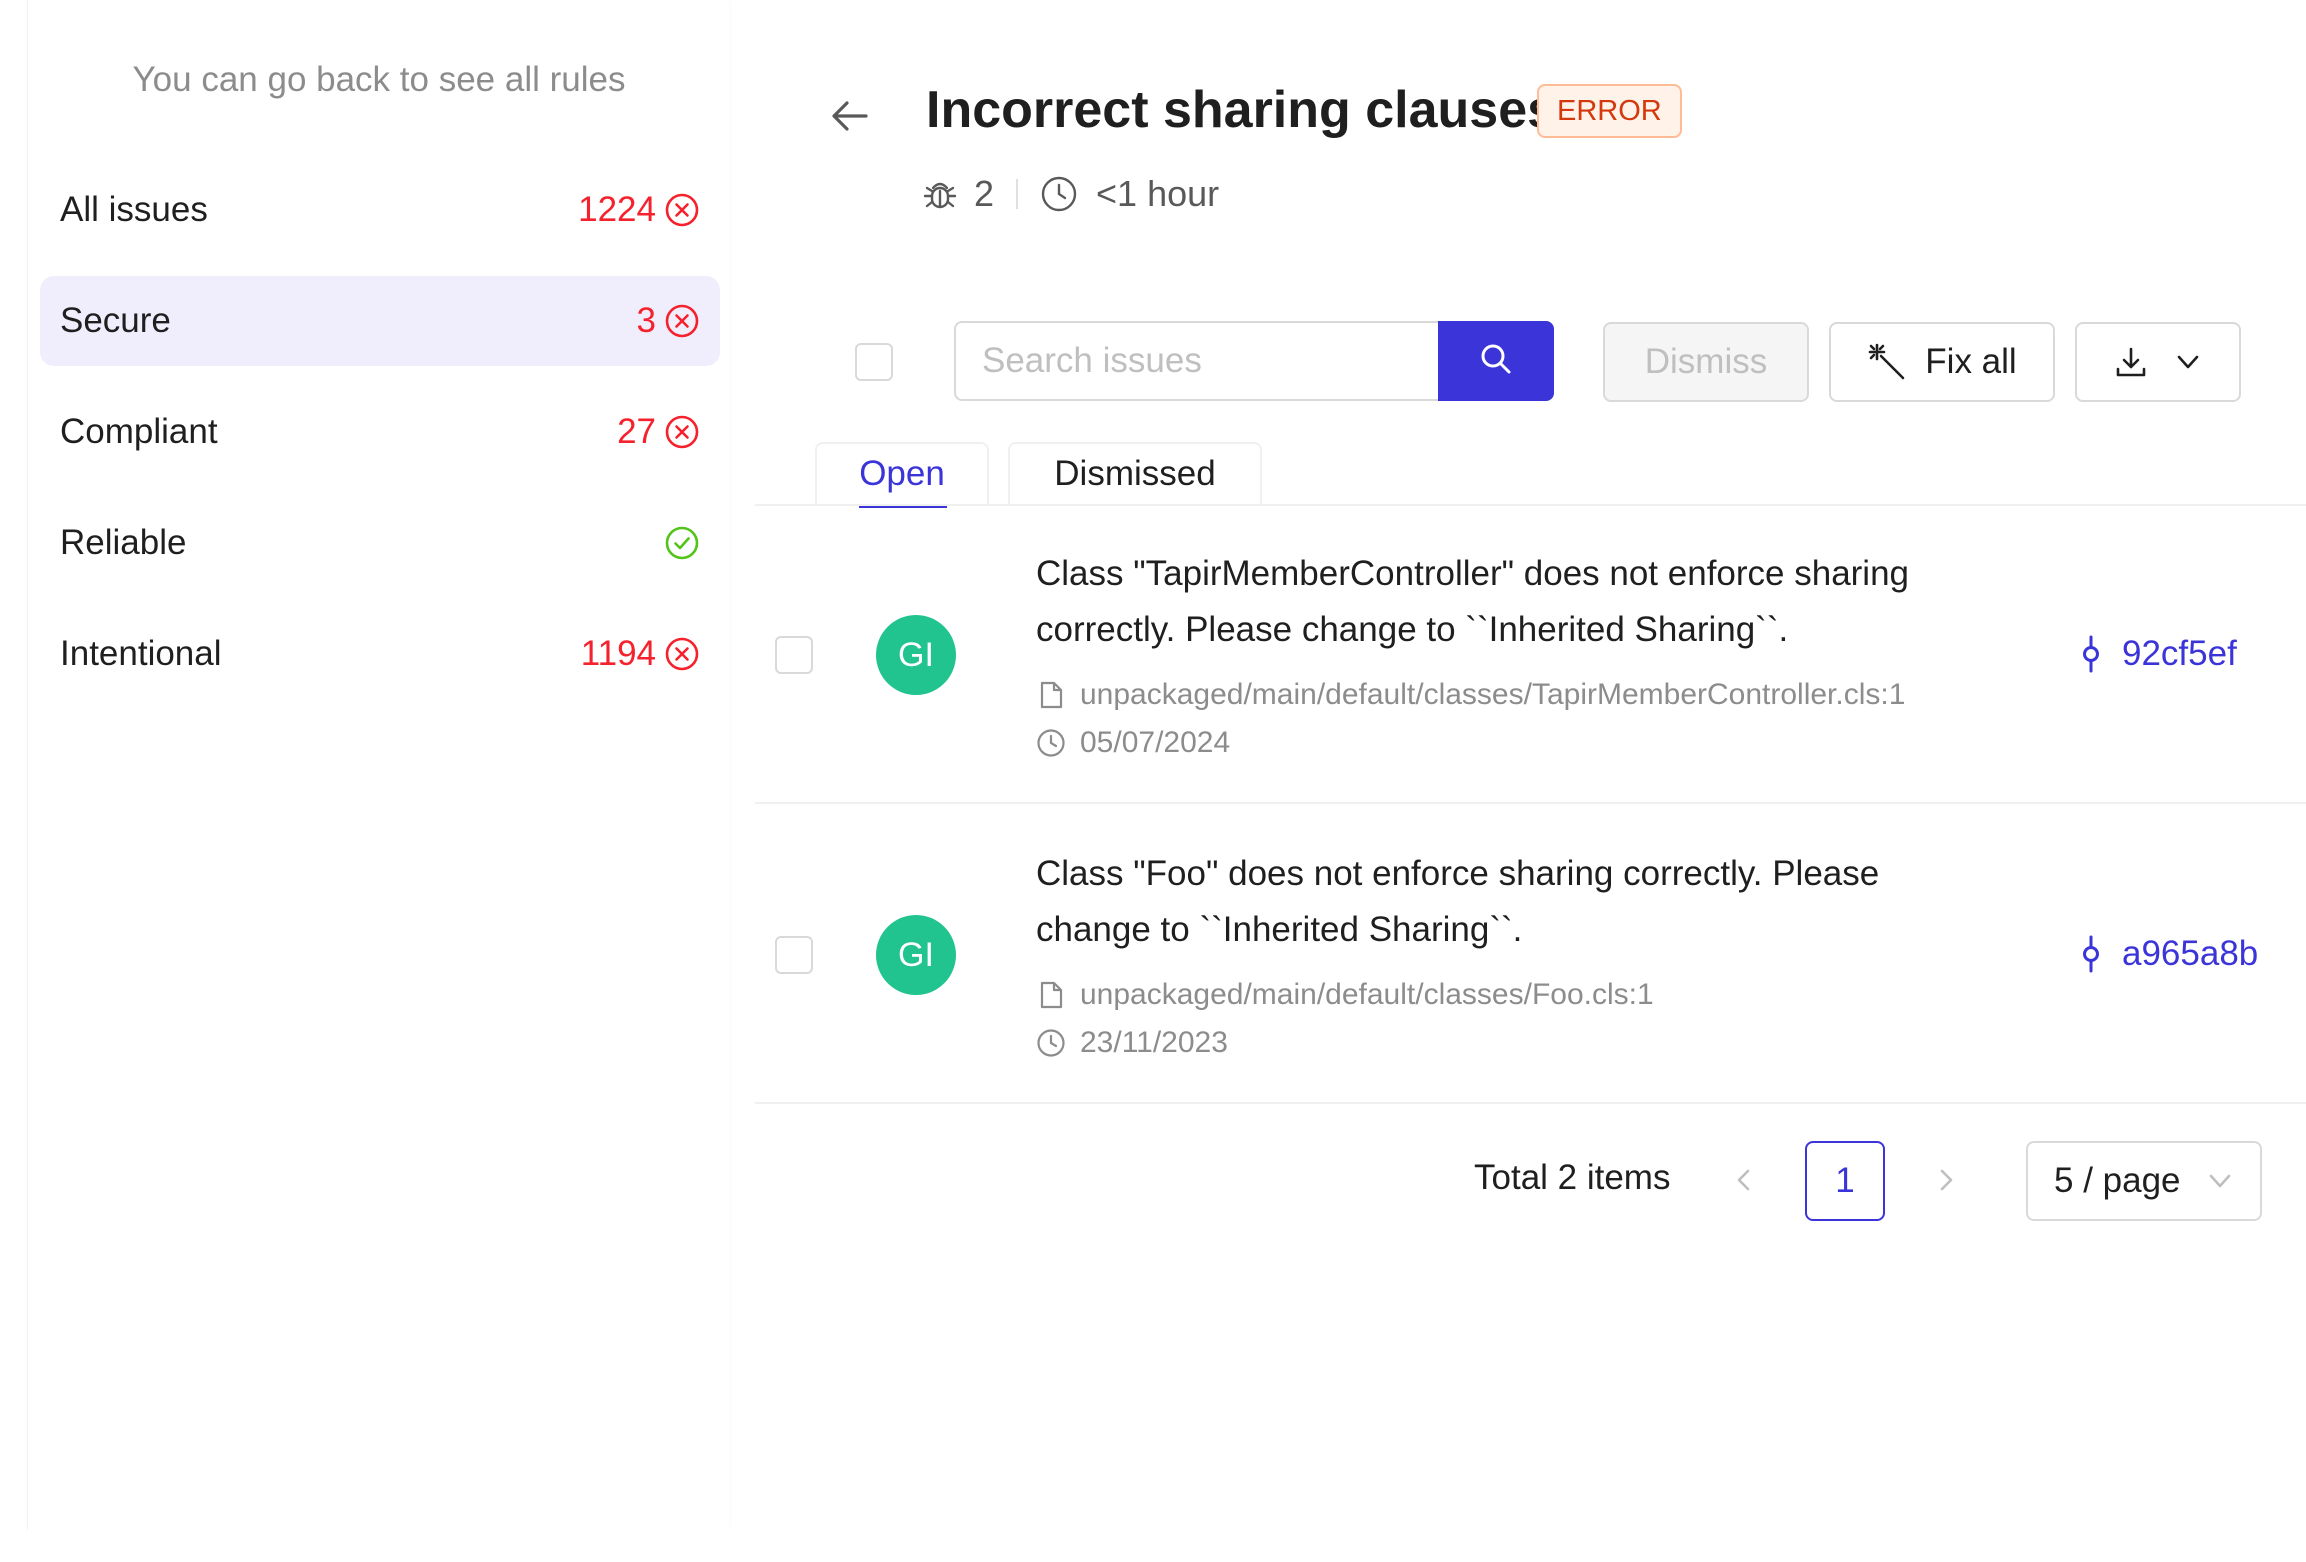  Describe the element at coordinates (380, 543) in the screenshot. I see `sidebar-item-reliable: Reliable` at that location.